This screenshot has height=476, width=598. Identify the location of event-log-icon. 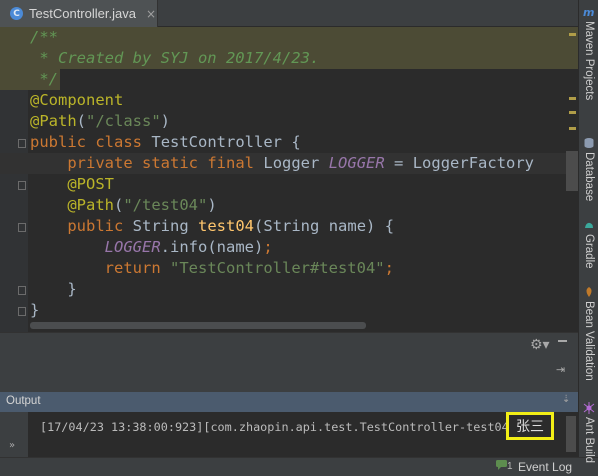
(501, 465).